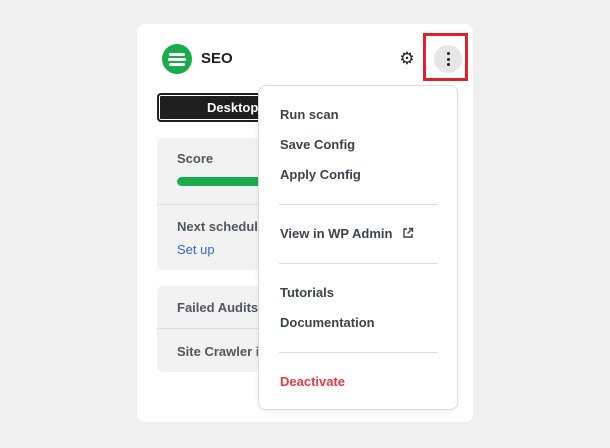 This screenshot has width=610, height=448. What do you see at coordinates (196, 249) in the screenshot?
I see `setup-link: Set up` at bounding box center [196, 249].